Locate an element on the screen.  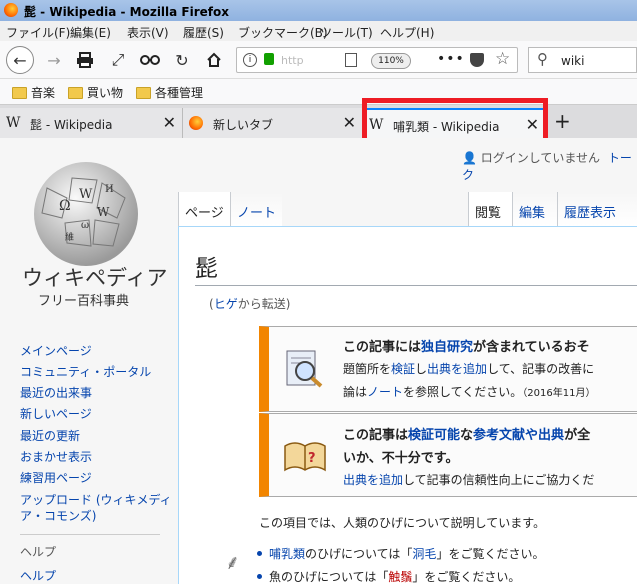
lock-icon is located at coordinates (269, 59).